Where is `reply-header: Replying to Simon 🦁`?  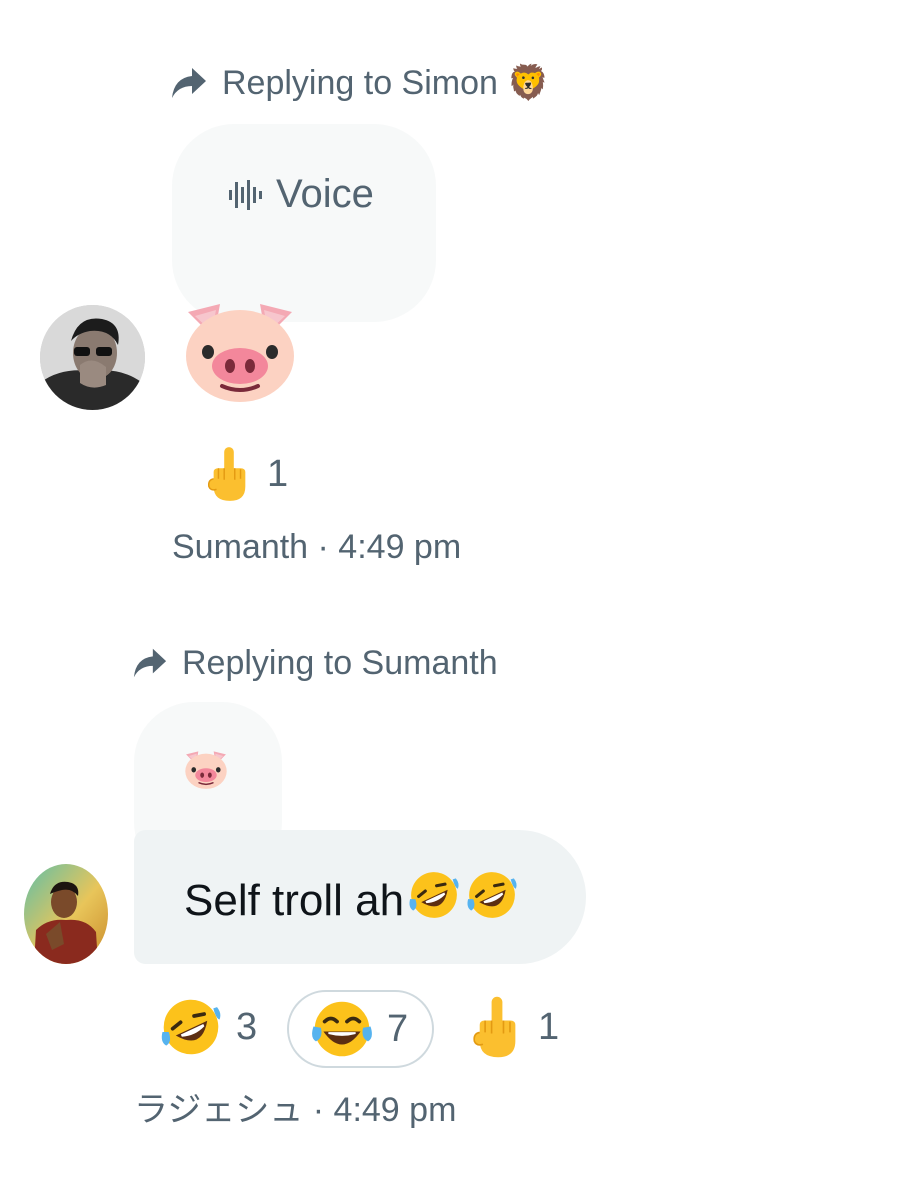
reply-header: Replying to Simon 🦁 is located at coordinates (360, 83).